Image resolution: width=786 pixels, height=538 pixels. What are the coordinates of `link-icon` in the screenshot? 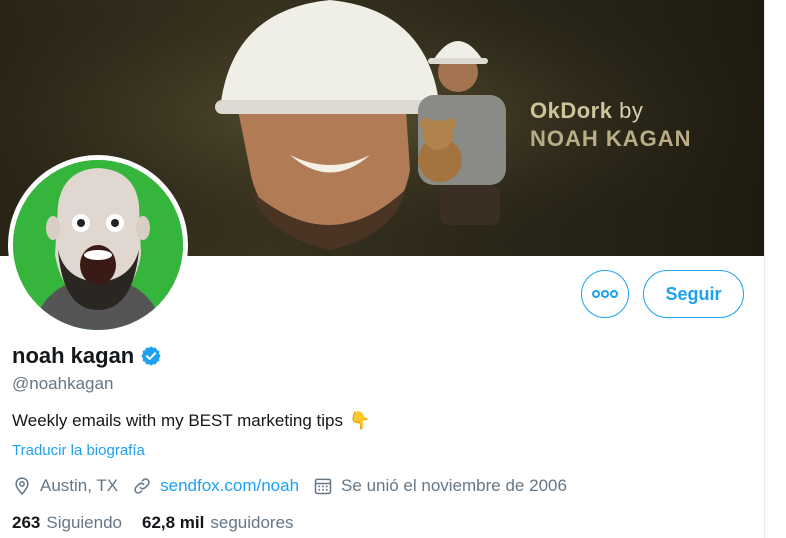 It's located at (142, 486).